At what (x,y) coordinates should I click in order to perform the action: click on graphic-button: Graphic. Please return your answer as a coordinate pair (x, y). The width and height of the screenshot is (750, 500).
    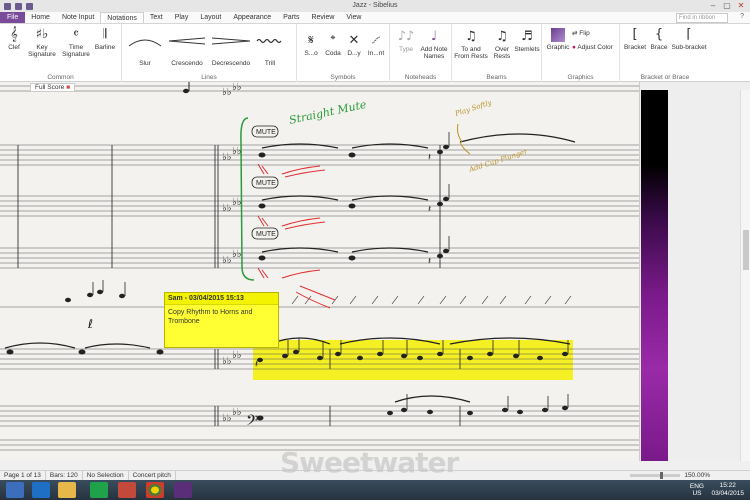
    Looking at the image, I should click on (558, 39).